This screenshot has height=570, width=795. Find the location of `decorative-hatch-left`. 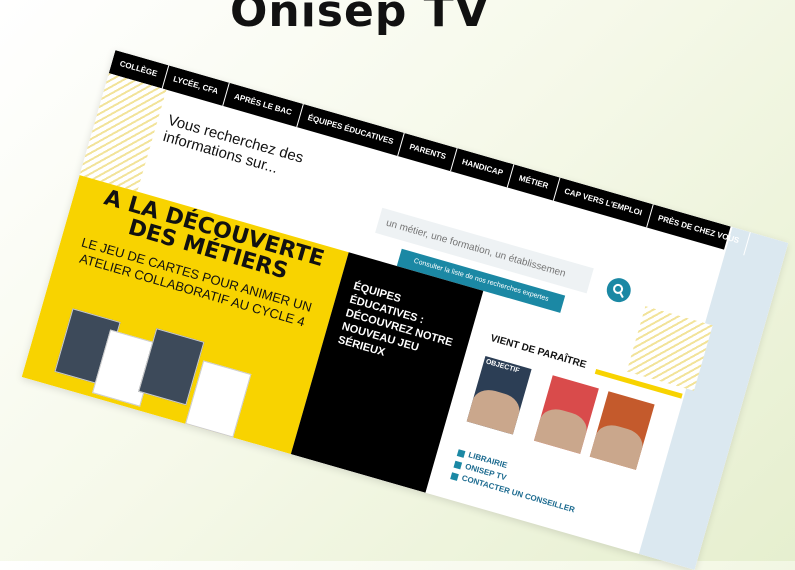

decorative-hatch-left is located at coordinates (123, 132).